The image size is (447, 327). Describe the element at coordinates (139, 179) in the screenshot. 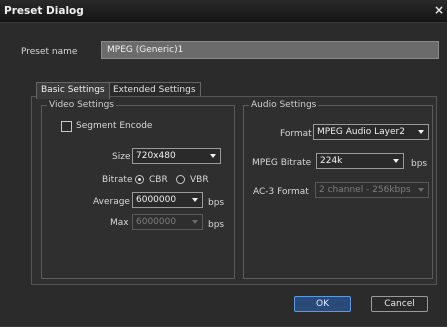

I see `cbr-radio` at that location.